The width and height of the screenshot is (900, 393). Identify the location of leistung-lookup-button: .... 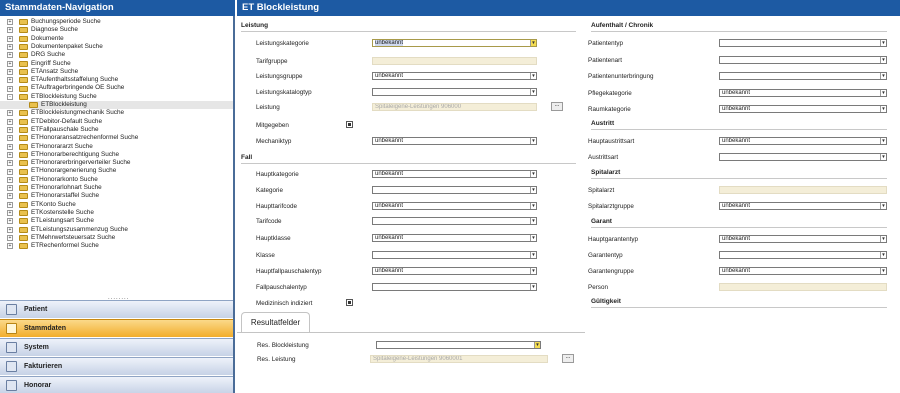
(557, 106).